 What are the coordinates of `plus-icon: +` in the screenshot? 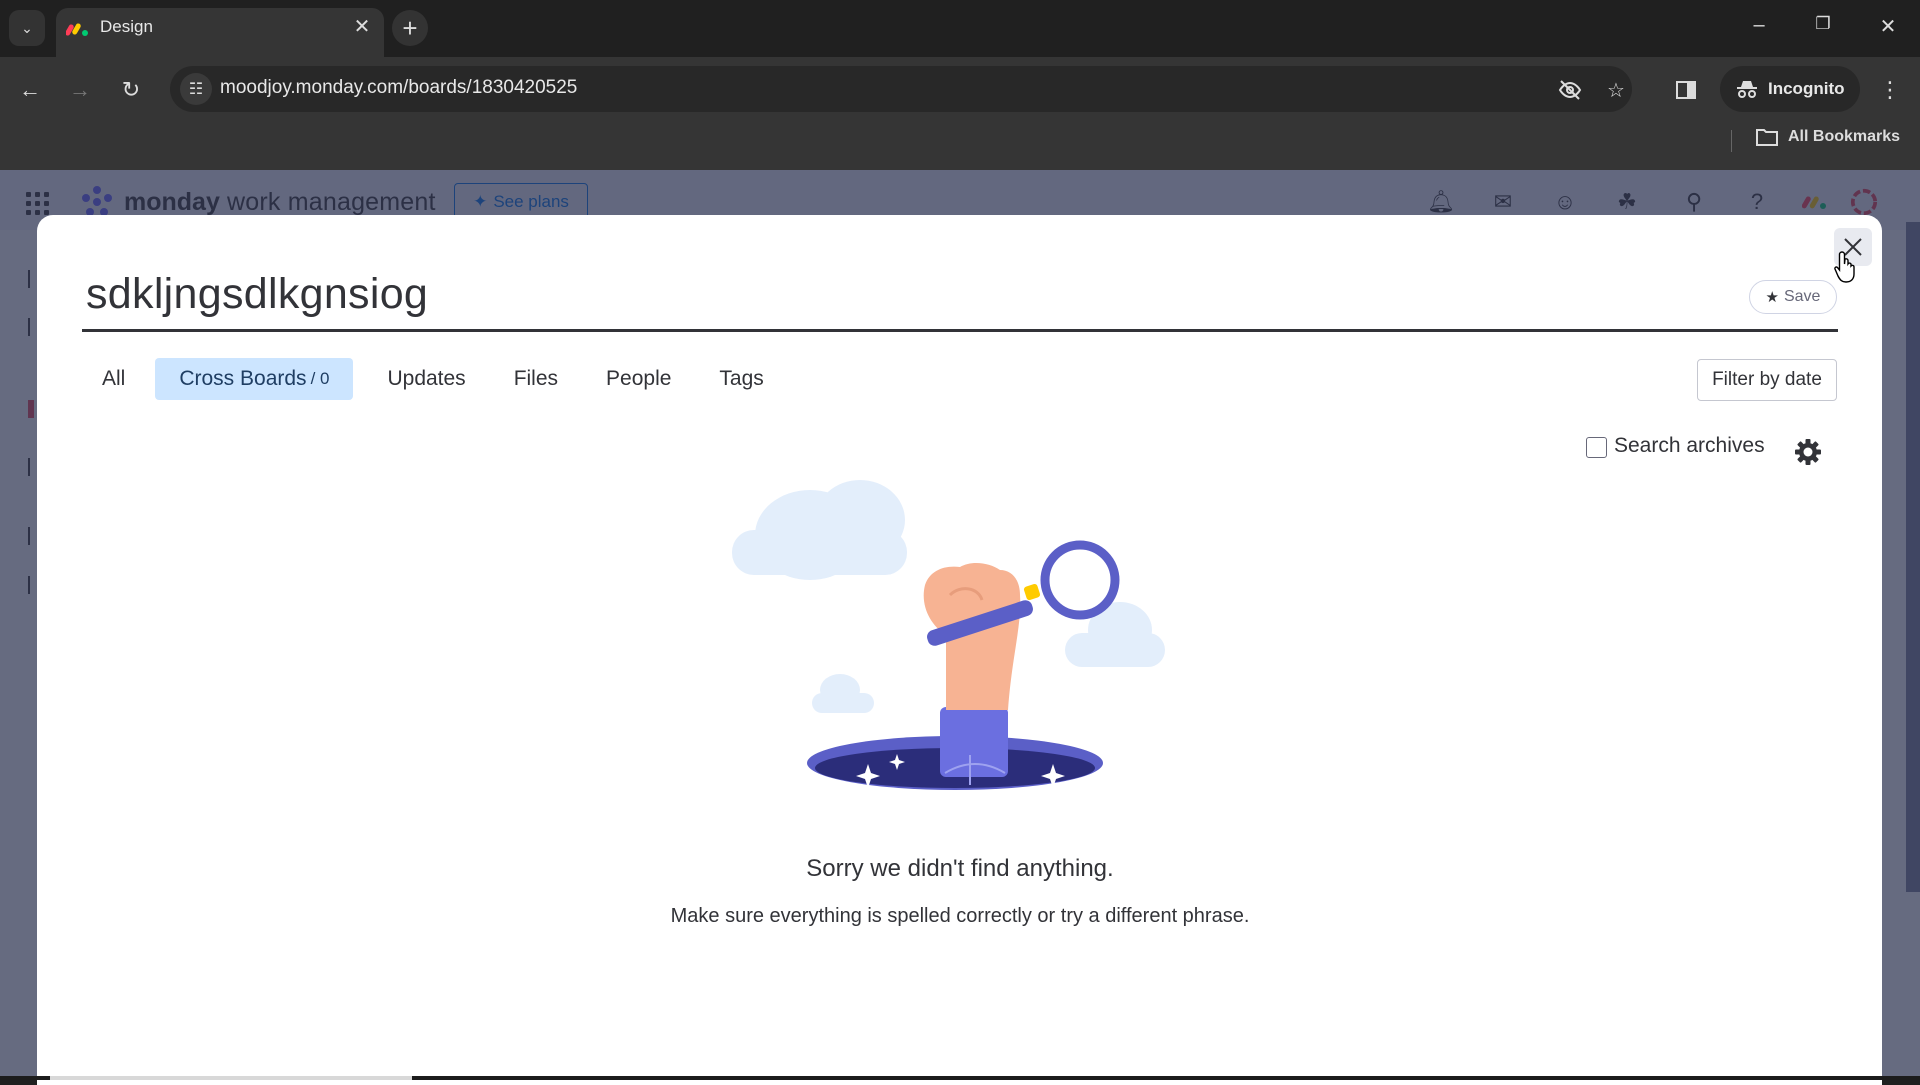 It's located at (410, 28).